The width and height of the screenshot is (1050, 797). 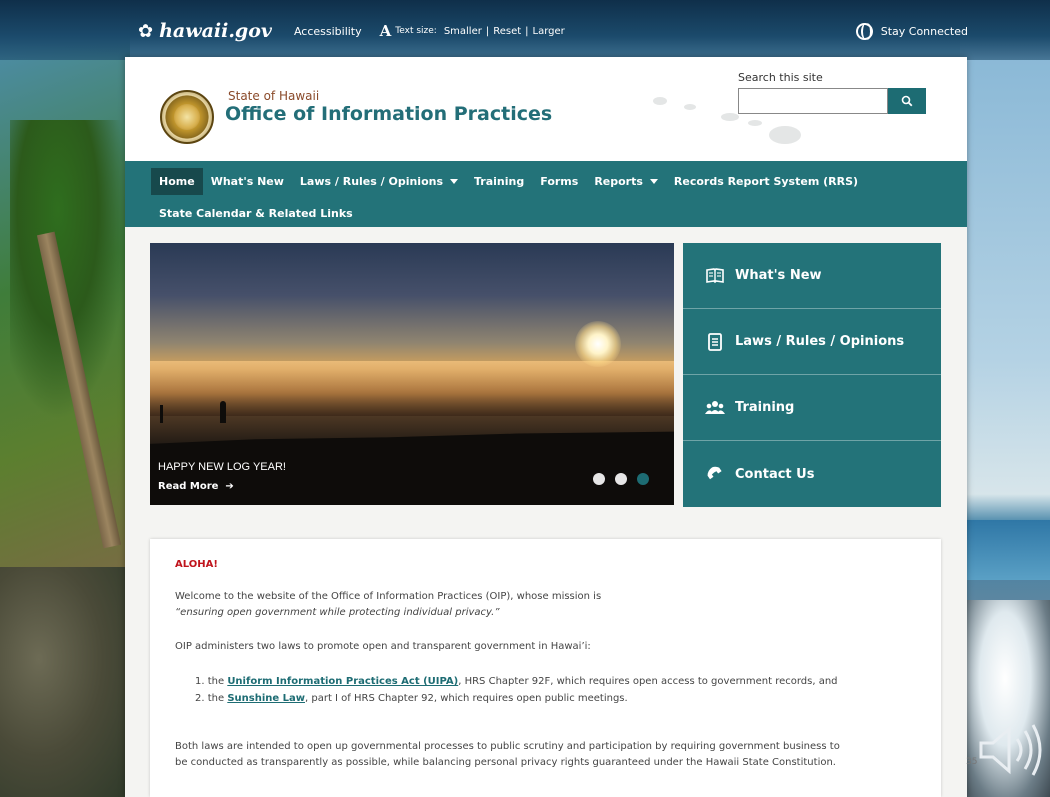 What do you see at coordinates (388, 114) in the screenshot?
I see `site-title: Office of Information Practices` at bounding box center [388, 114].